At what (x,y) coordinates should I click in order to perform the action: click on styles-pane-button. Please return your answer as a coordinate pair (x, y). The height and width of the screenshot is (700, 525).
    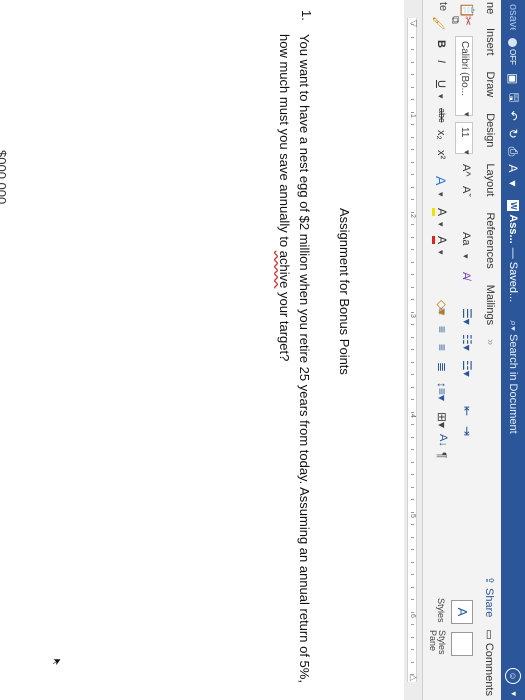
    Looking at the image, I should click on (460, 644).